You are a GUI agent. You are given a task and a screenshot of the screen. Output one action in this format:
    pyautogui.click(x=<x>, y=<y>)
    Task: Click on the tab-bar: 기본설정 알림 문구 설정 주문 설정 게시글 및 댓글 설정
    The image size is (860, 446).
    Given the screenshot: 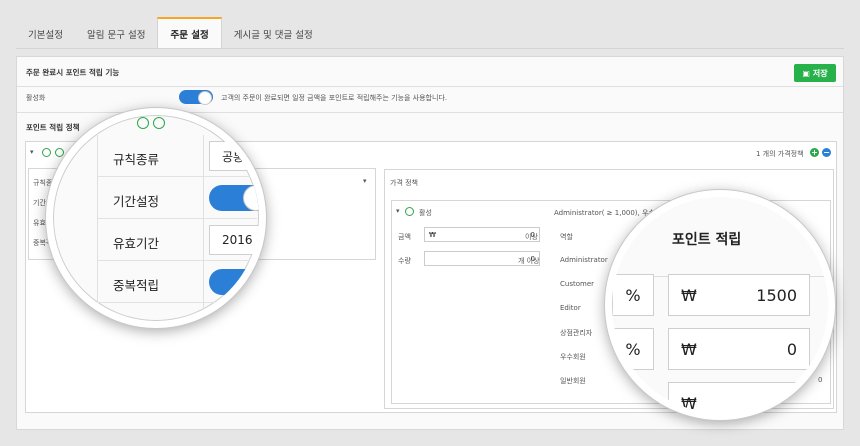 What is the action you would take?
    pyautogui.click(x=170, y=33)
    